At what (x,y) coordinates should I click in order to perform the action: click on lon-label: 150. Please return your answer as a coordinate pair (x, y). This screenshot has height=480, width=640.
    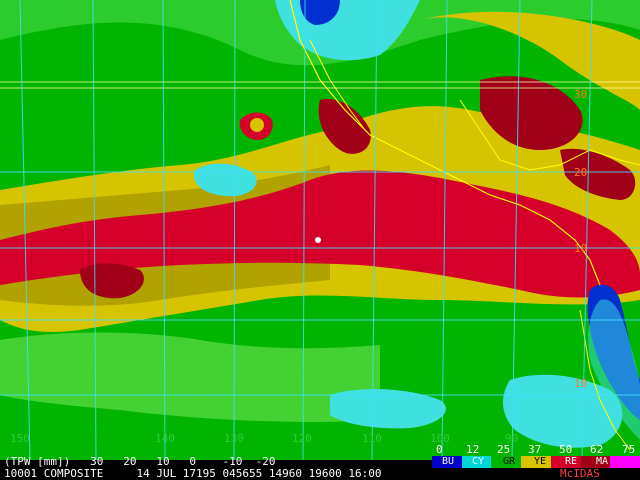
    Looking at the image, I should click on (20, 438).